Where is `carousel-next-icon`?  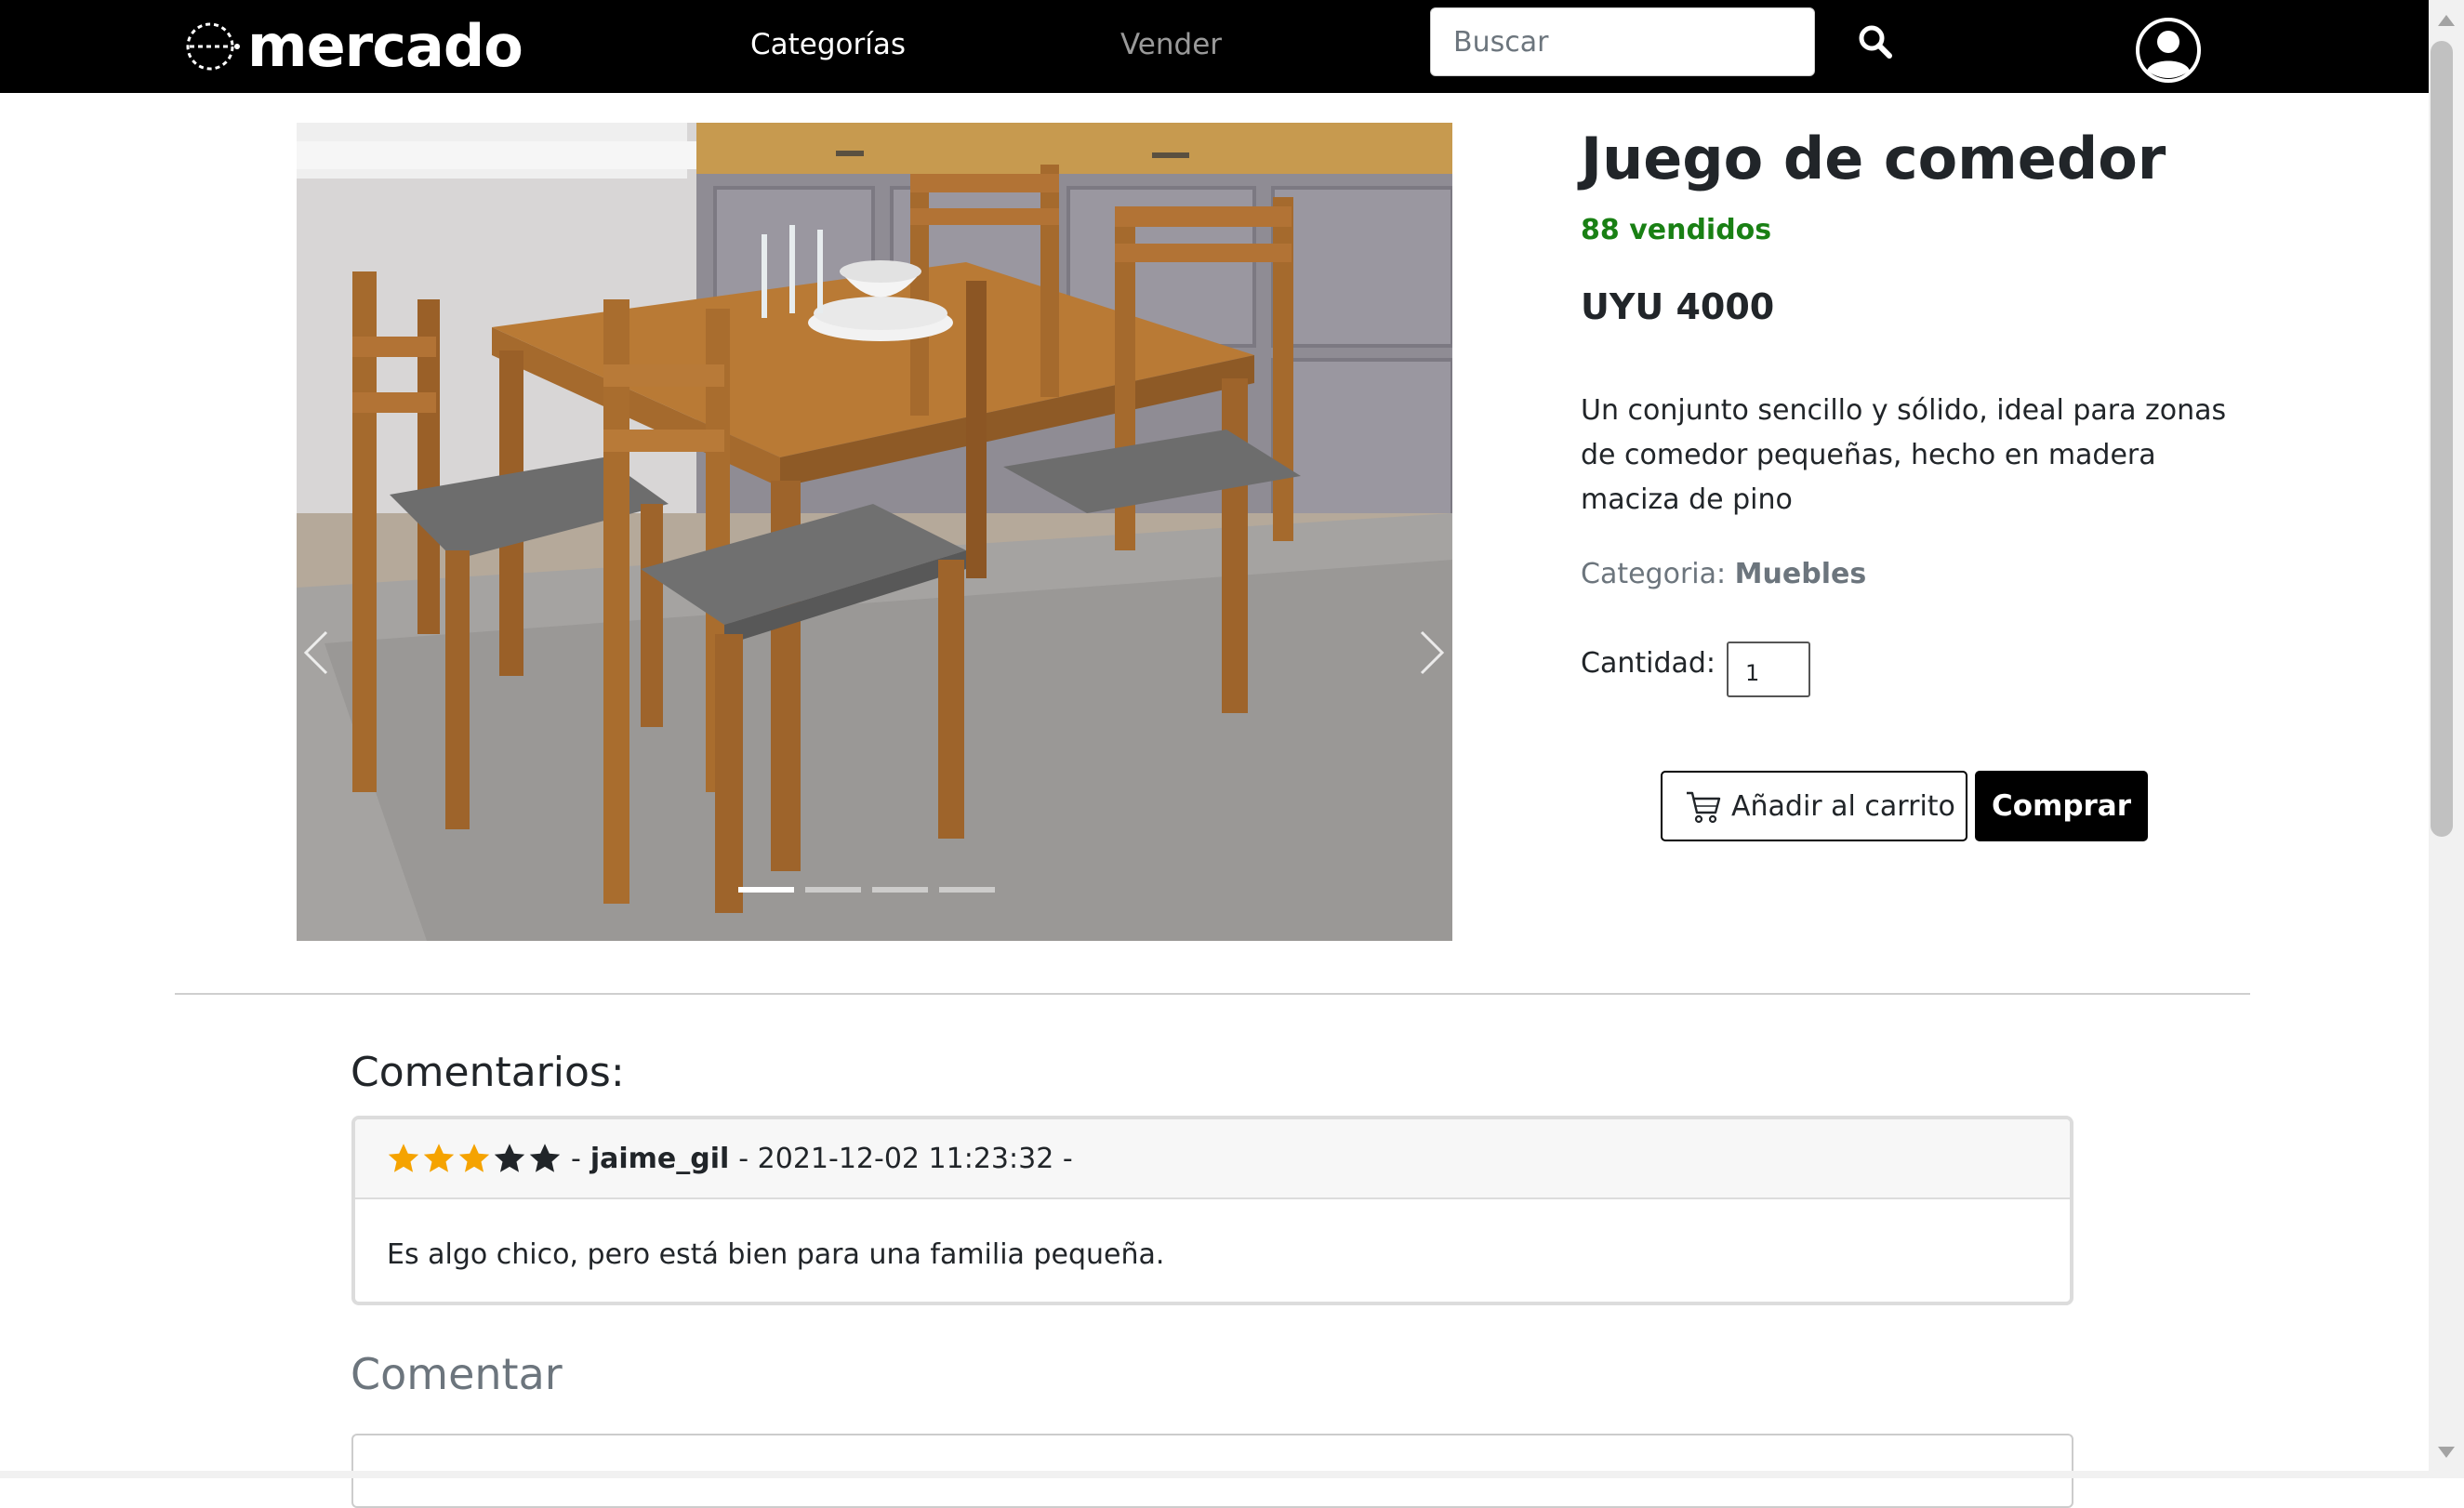
carousel-next-icon is located at coordinates (1431, 653).